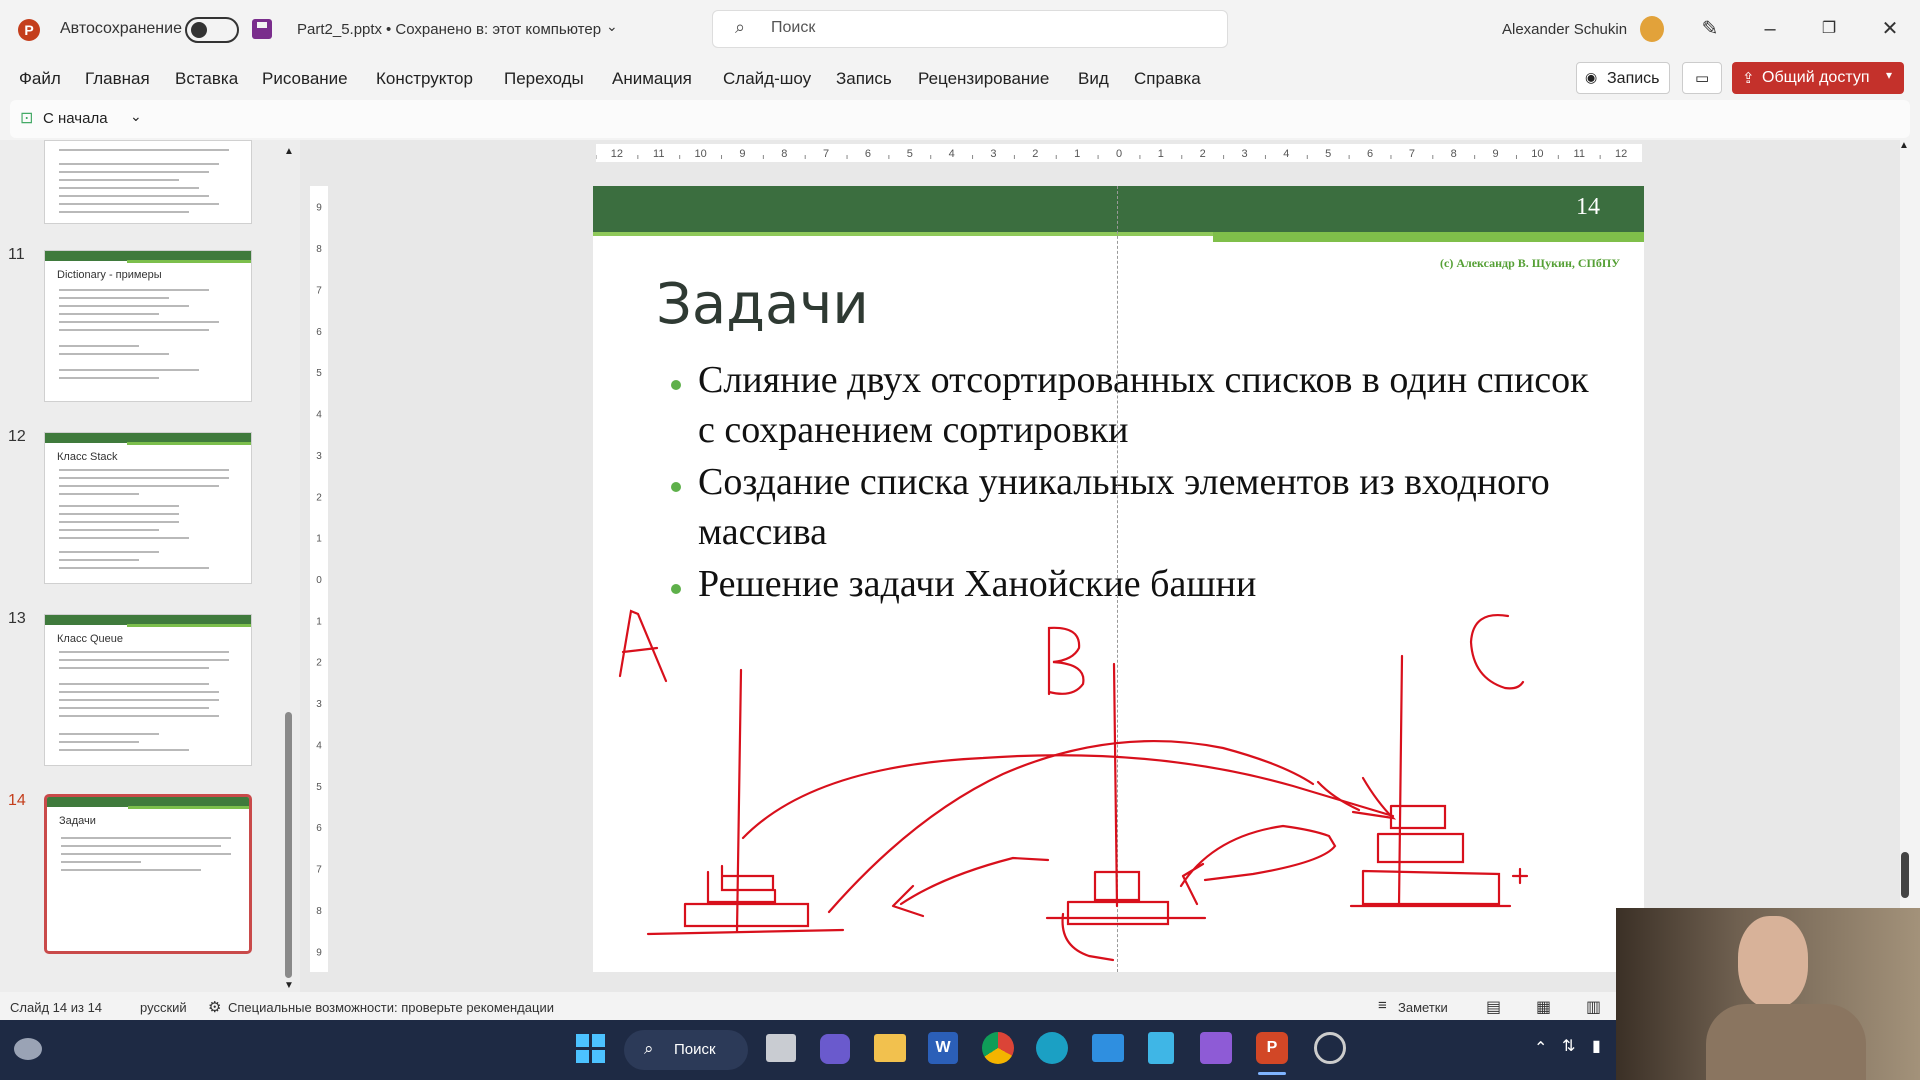 This screenshot has height=1080, width=1920. Describe the element at coordinates (890, 1048) in the screenshot. I see `file-explorer-icon` at that location.